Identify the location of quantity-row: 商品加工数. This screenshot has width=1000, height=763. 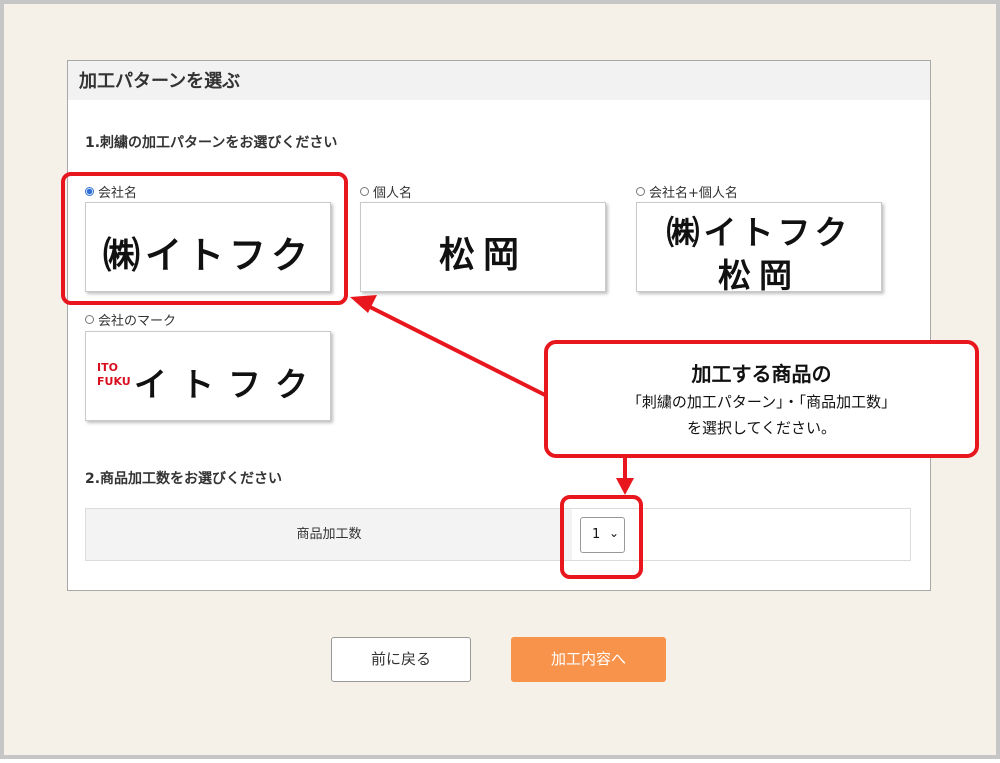
(498, 534).